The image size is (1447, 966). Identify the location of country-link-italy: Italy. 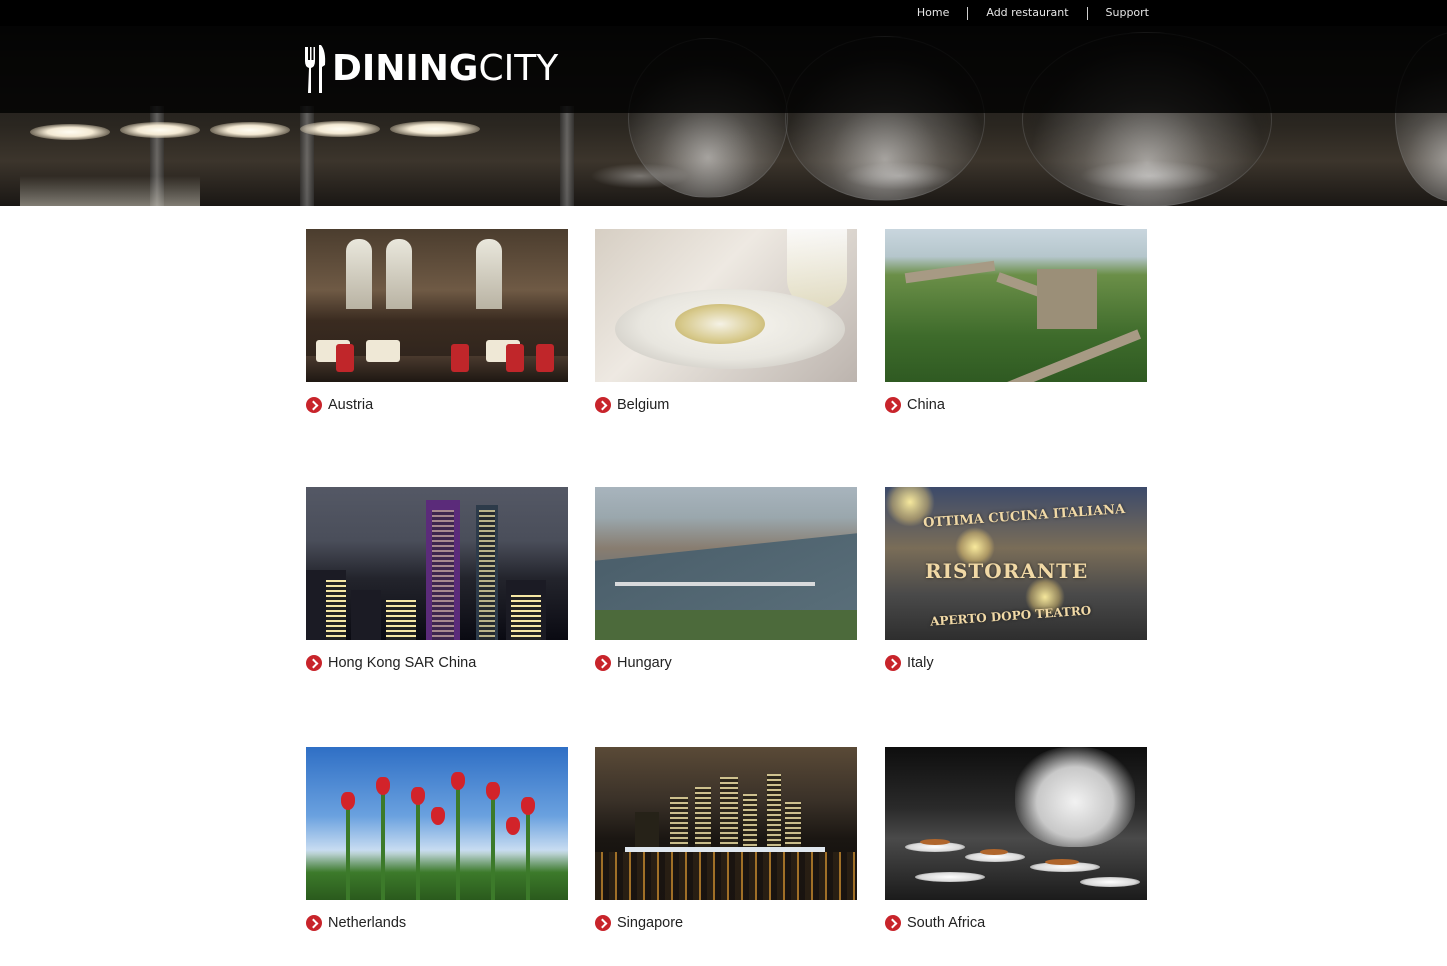
(1016, 663).